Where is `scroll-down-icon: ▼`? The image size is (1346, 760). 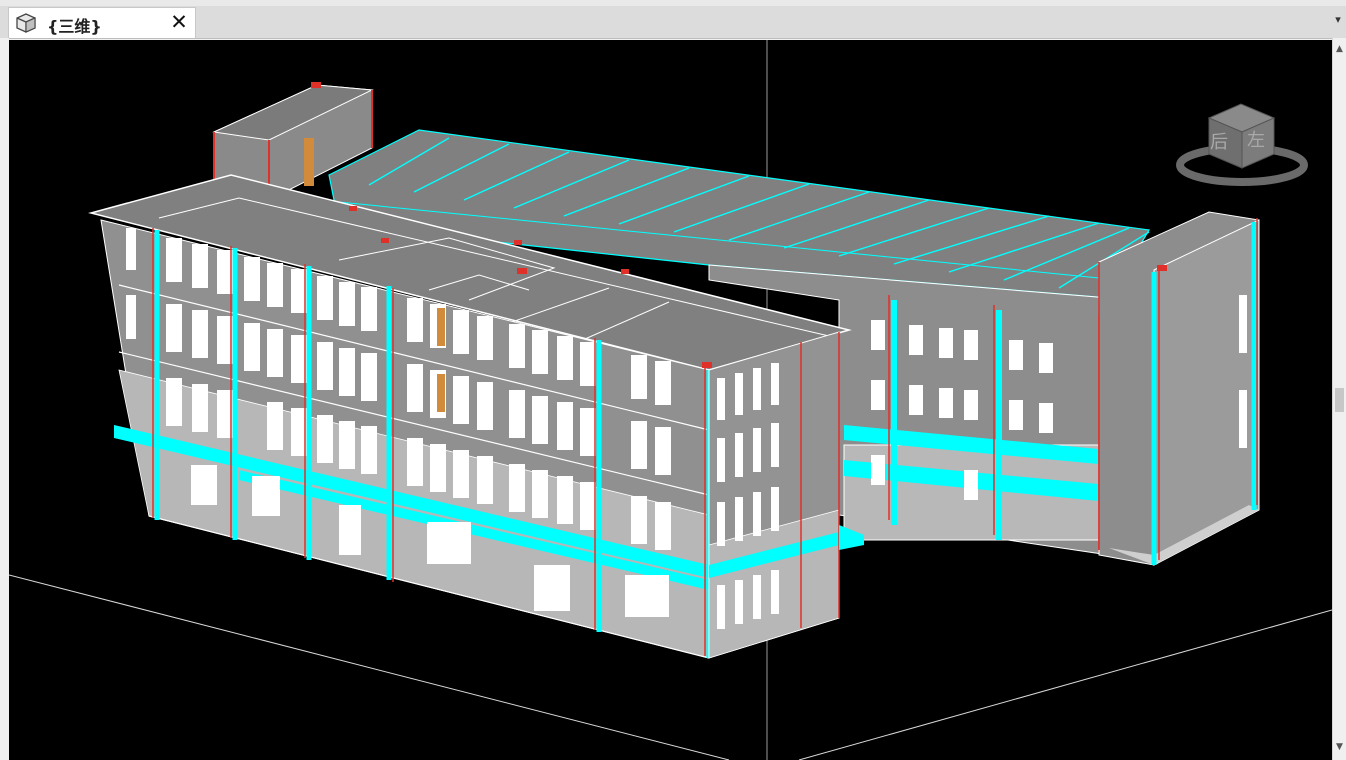
scroll-down-icon: ▼ is located at coordinates (1339, 747).